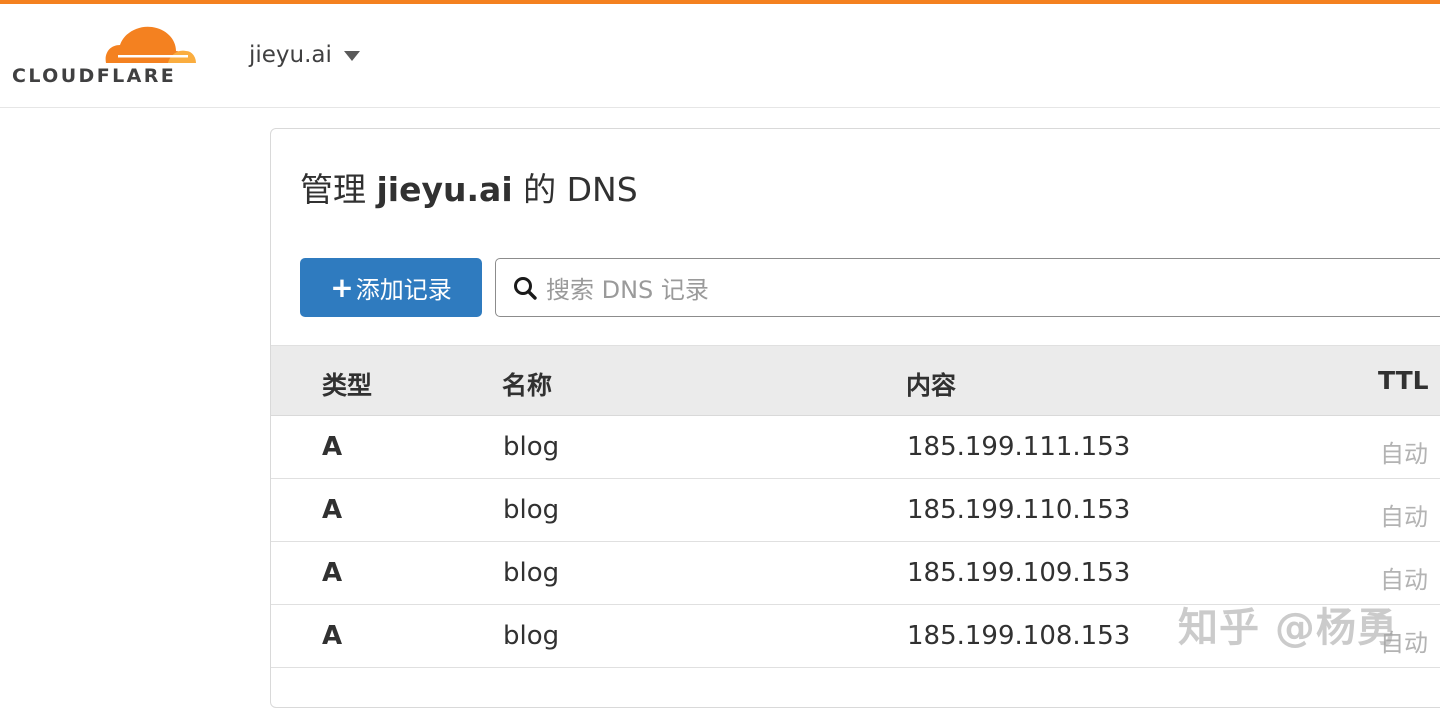 This screenshot has height=708, width=1440. Describe the element at coordinates (1019, 573) in the screenshot. I see `record-content: 185.199.109.153` at that location.